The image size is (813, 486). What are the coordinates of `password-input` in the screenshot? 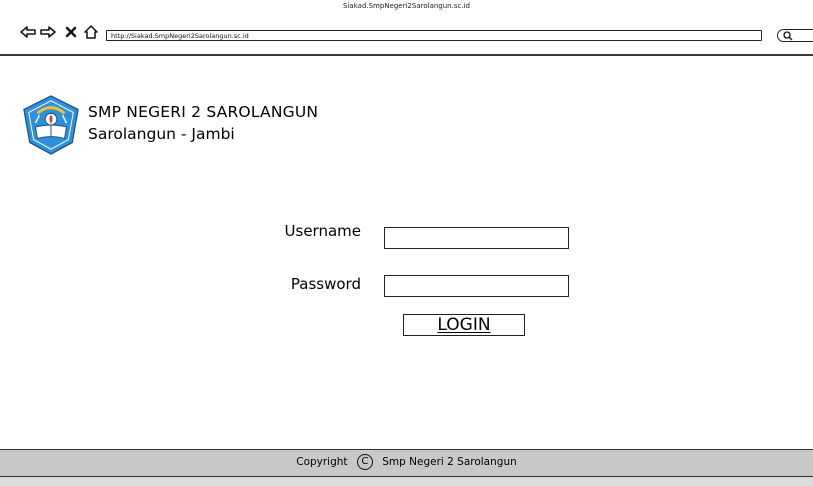 It's located at (476, 286).